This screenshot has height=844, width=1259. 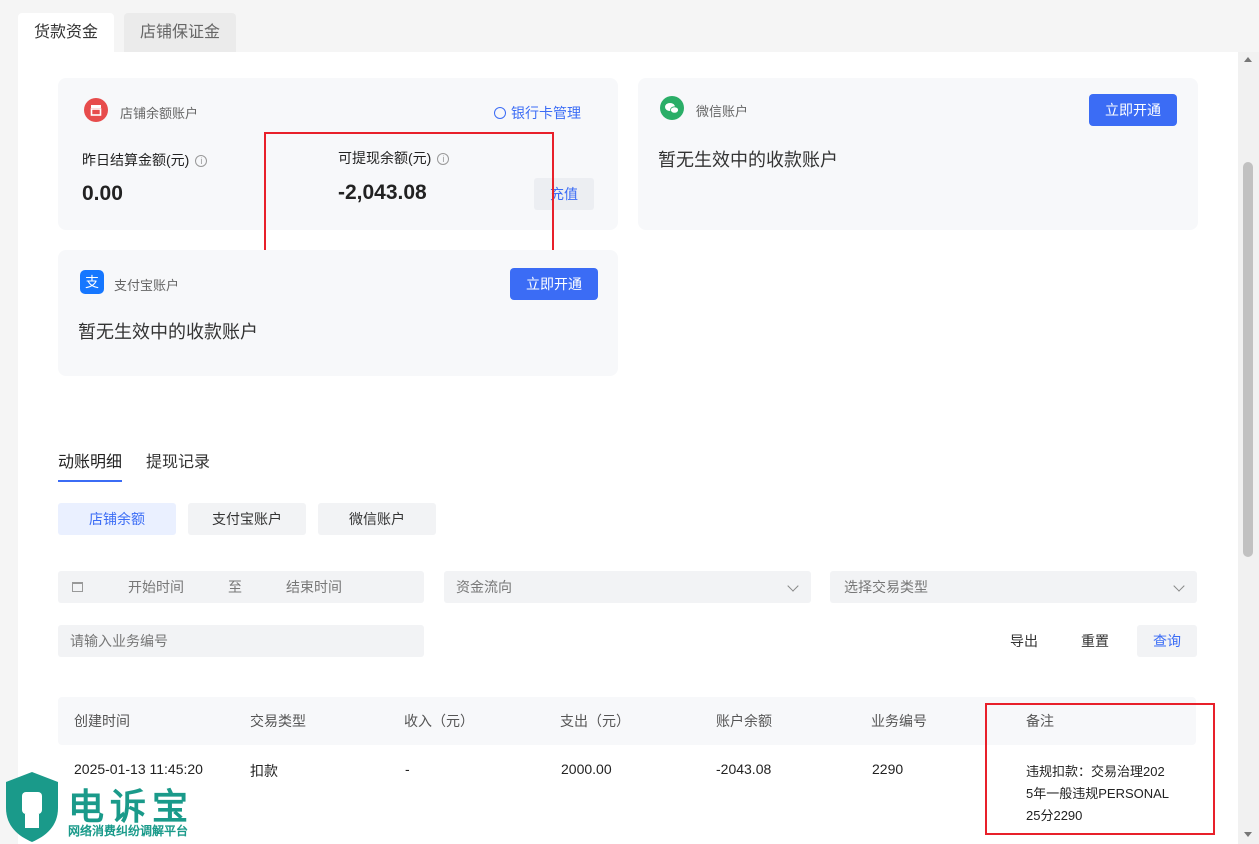 I want to click on highlight-box-remark, so click(x=1100, y=769).